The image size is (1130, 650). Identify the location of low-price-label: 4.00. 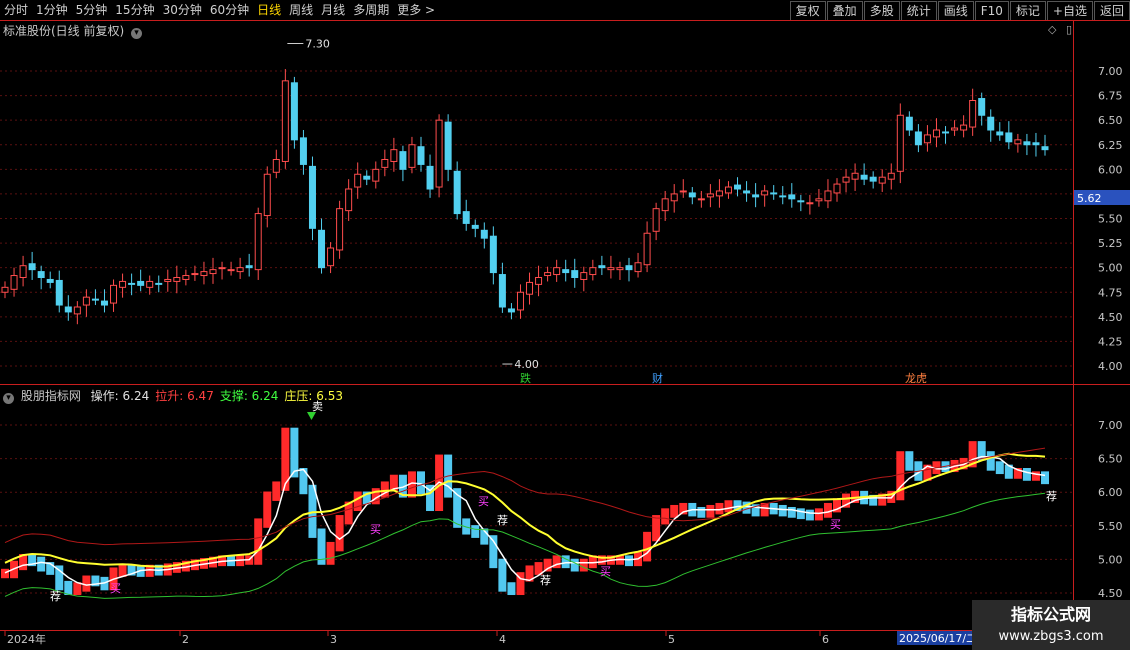
(526, 364).